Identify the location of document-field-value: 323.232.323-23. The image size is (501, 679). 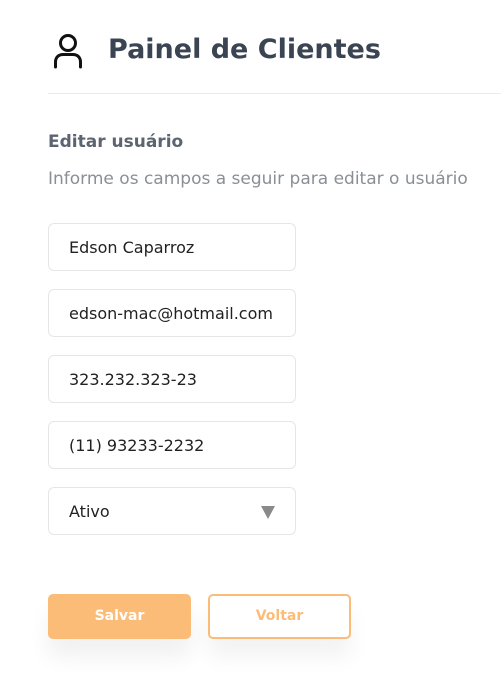
(133, 379).